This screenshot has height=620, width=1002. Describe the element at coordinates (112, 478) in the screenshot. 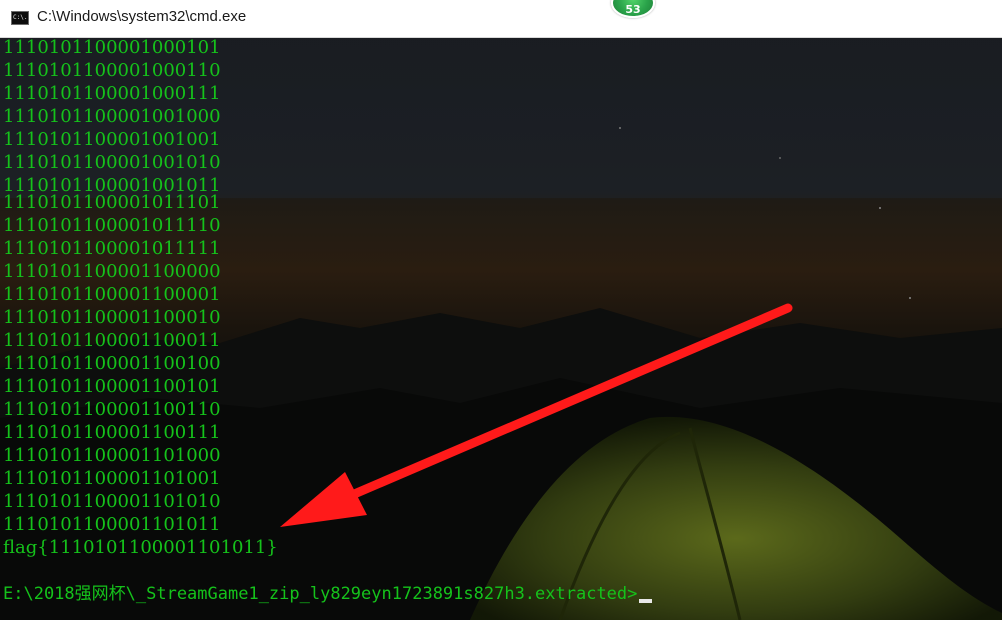

I see `binary-output-line: 1110101100001101001` at that location.